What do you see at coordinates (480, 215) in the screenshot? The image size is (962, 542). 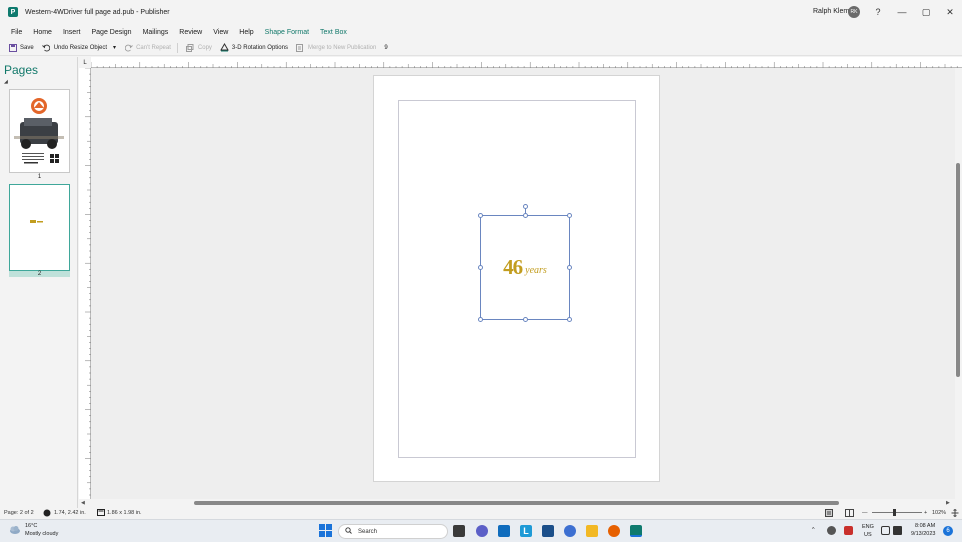 I see `resize-handle-top-left` at bounding box center [480, 215].